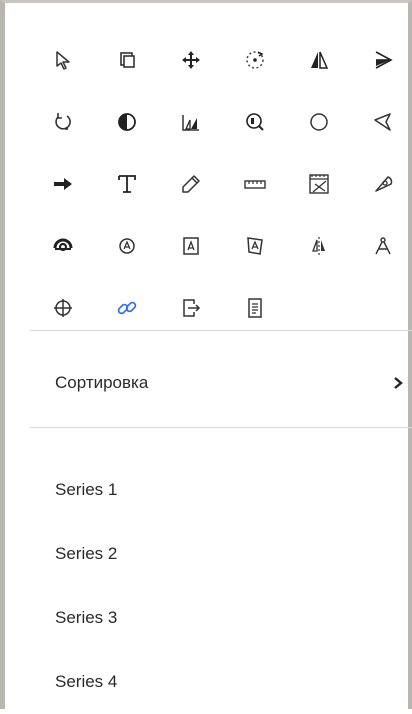 The image size is (412, 714). I want to click on move-tool, so click(191, 60).